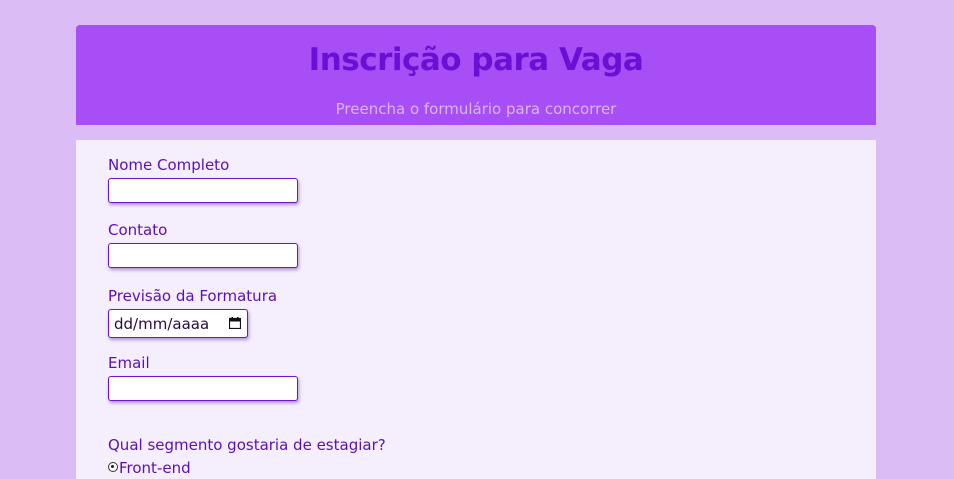 Image resolution: width=954 pixels, height=479 pixels. I want to click on segment-question: Qual segmento gostaria de estagiar?, so click(247, 445).